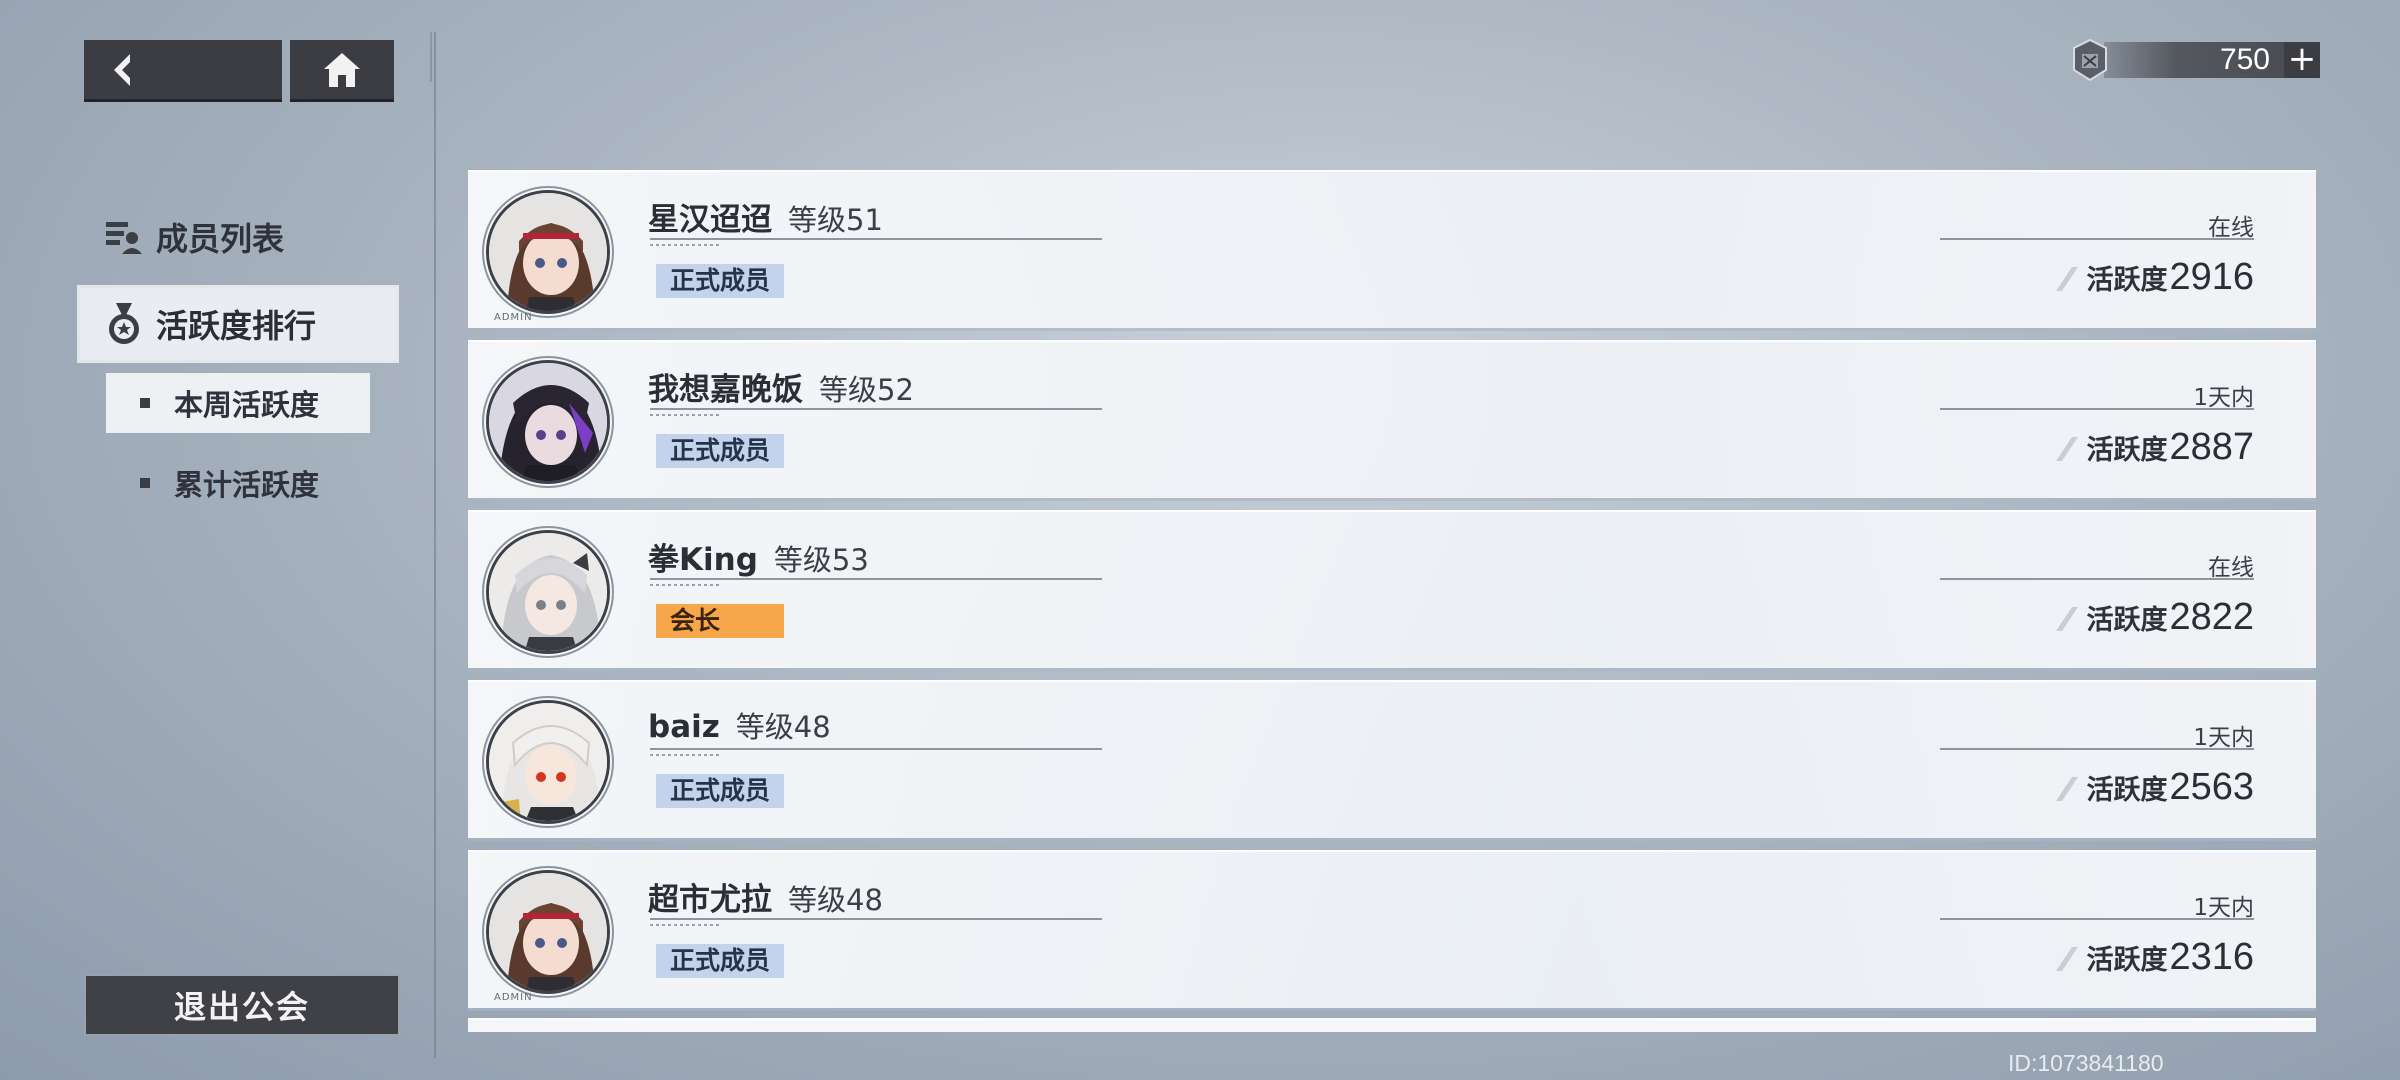 This screenshot has height=1080, width=2400. What do you see at coordinates (1392, 1025) in the screenshot?
I see `member-row-partial` at bounding box center [1392, 1025].